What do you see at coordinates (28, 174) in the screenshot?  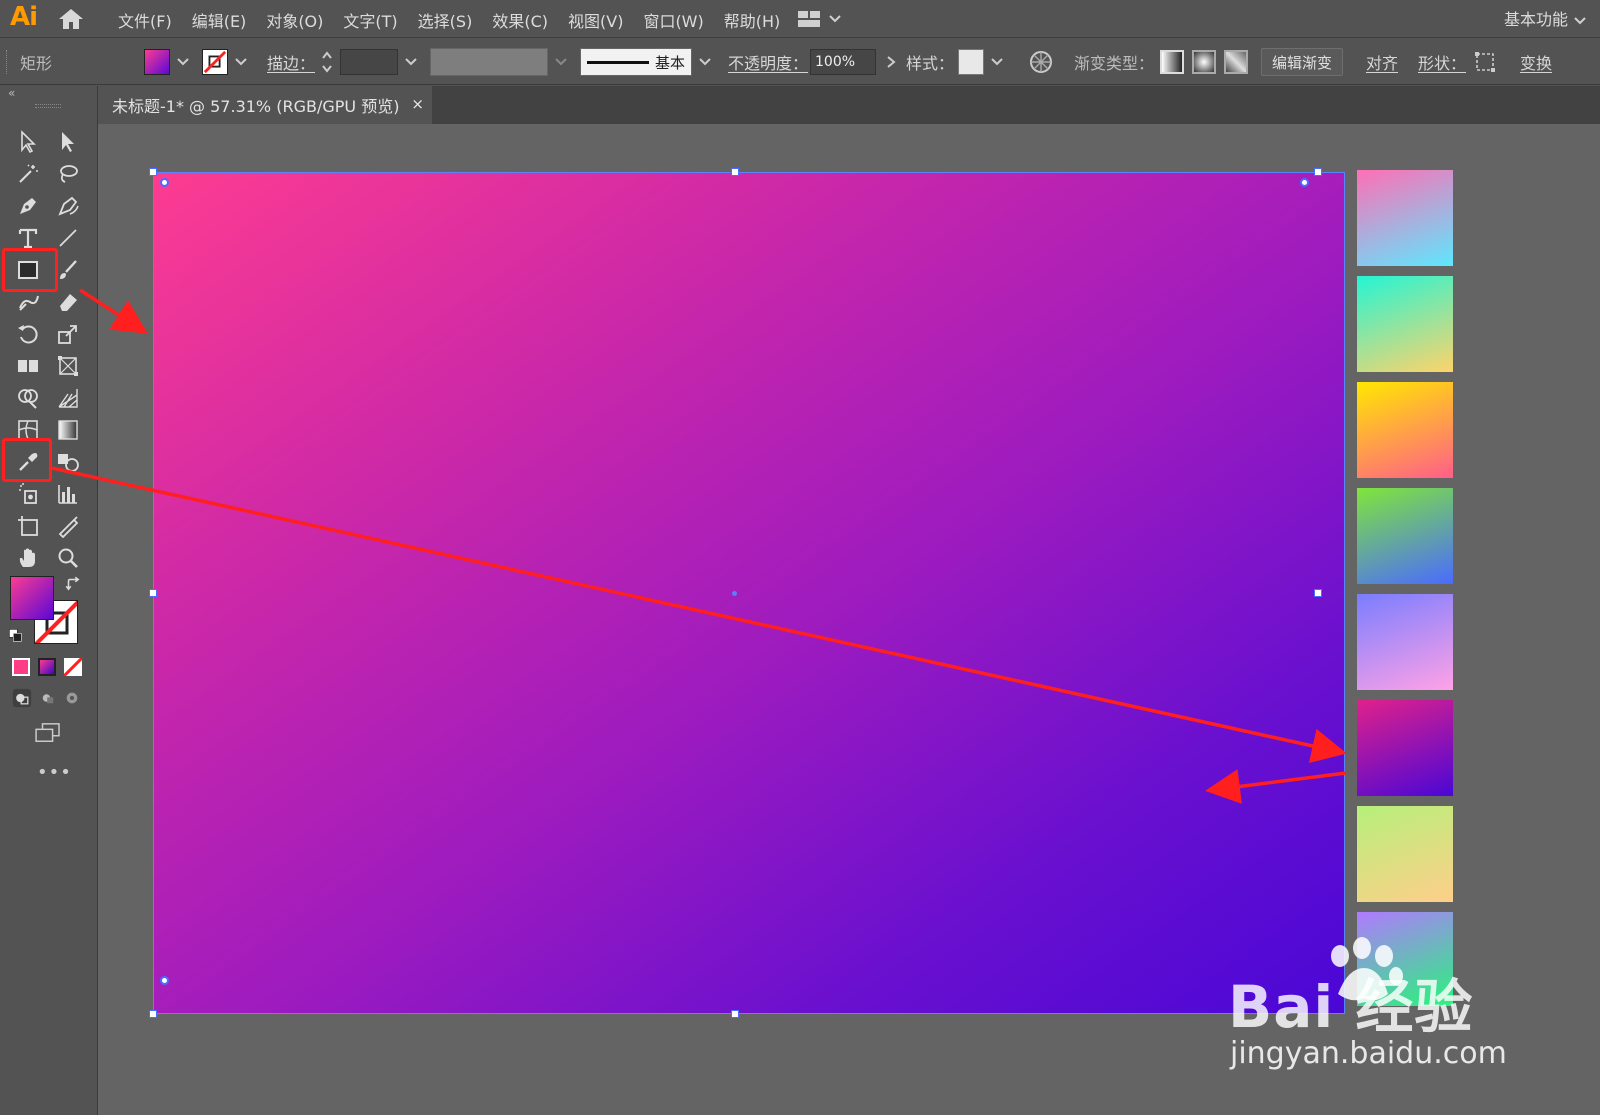 I see `magic-wand-tool-icon` at bounding box center [28, 174].